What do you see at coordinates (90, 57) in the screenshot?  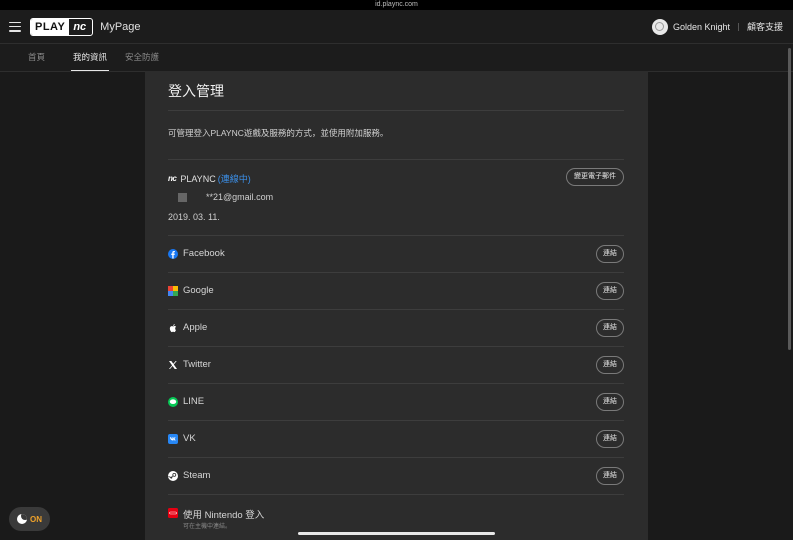 I see `tab-my-info: 我的資訊` at bounding box center [90, 57].